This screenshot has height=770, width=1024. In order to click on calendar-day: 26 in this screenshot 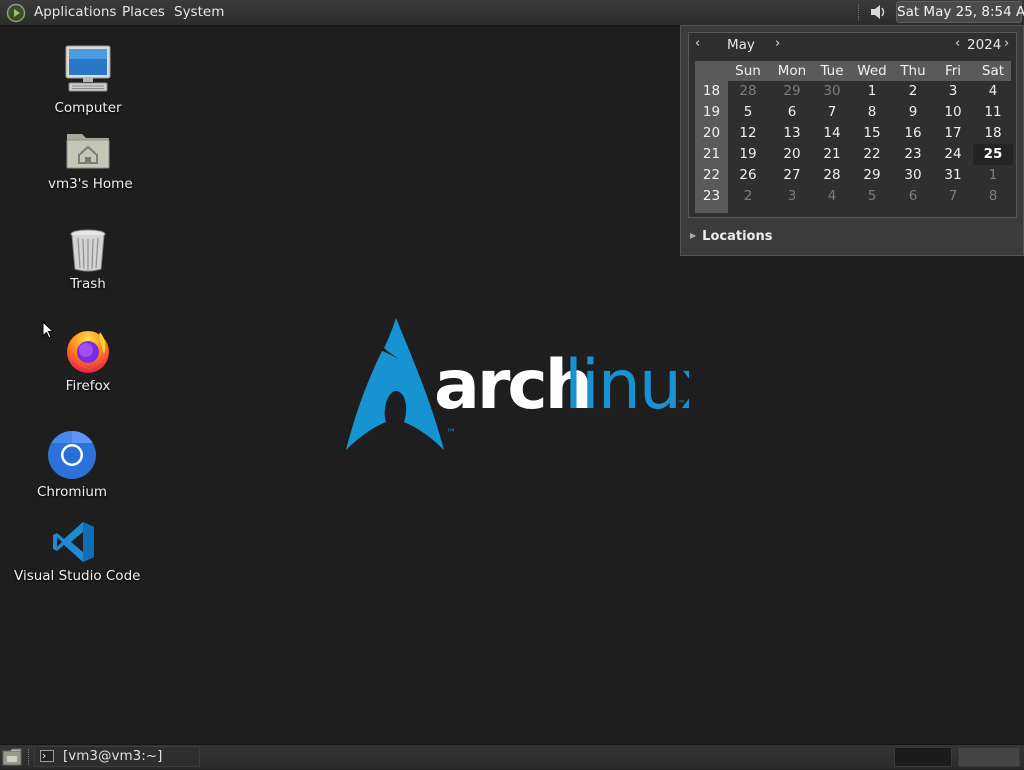, I will do `click(748, 175)`.